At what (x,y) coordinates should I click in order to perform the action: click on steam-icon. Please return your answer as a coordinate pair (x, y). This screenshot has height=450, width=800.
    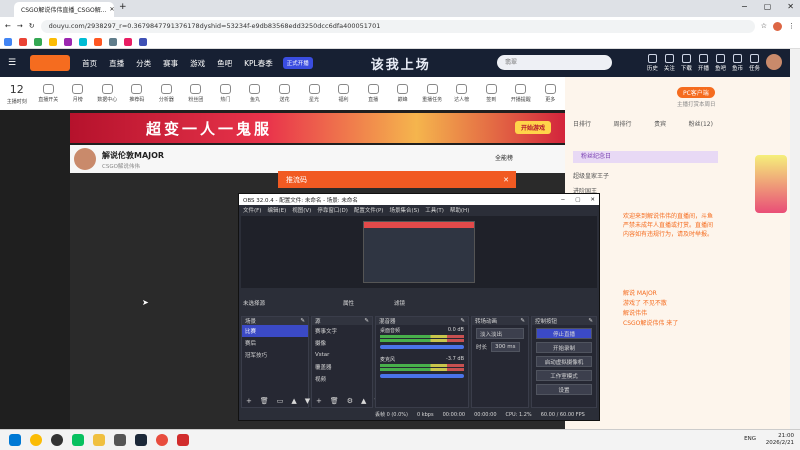
    Looking at the image, I should click on (141, 440).